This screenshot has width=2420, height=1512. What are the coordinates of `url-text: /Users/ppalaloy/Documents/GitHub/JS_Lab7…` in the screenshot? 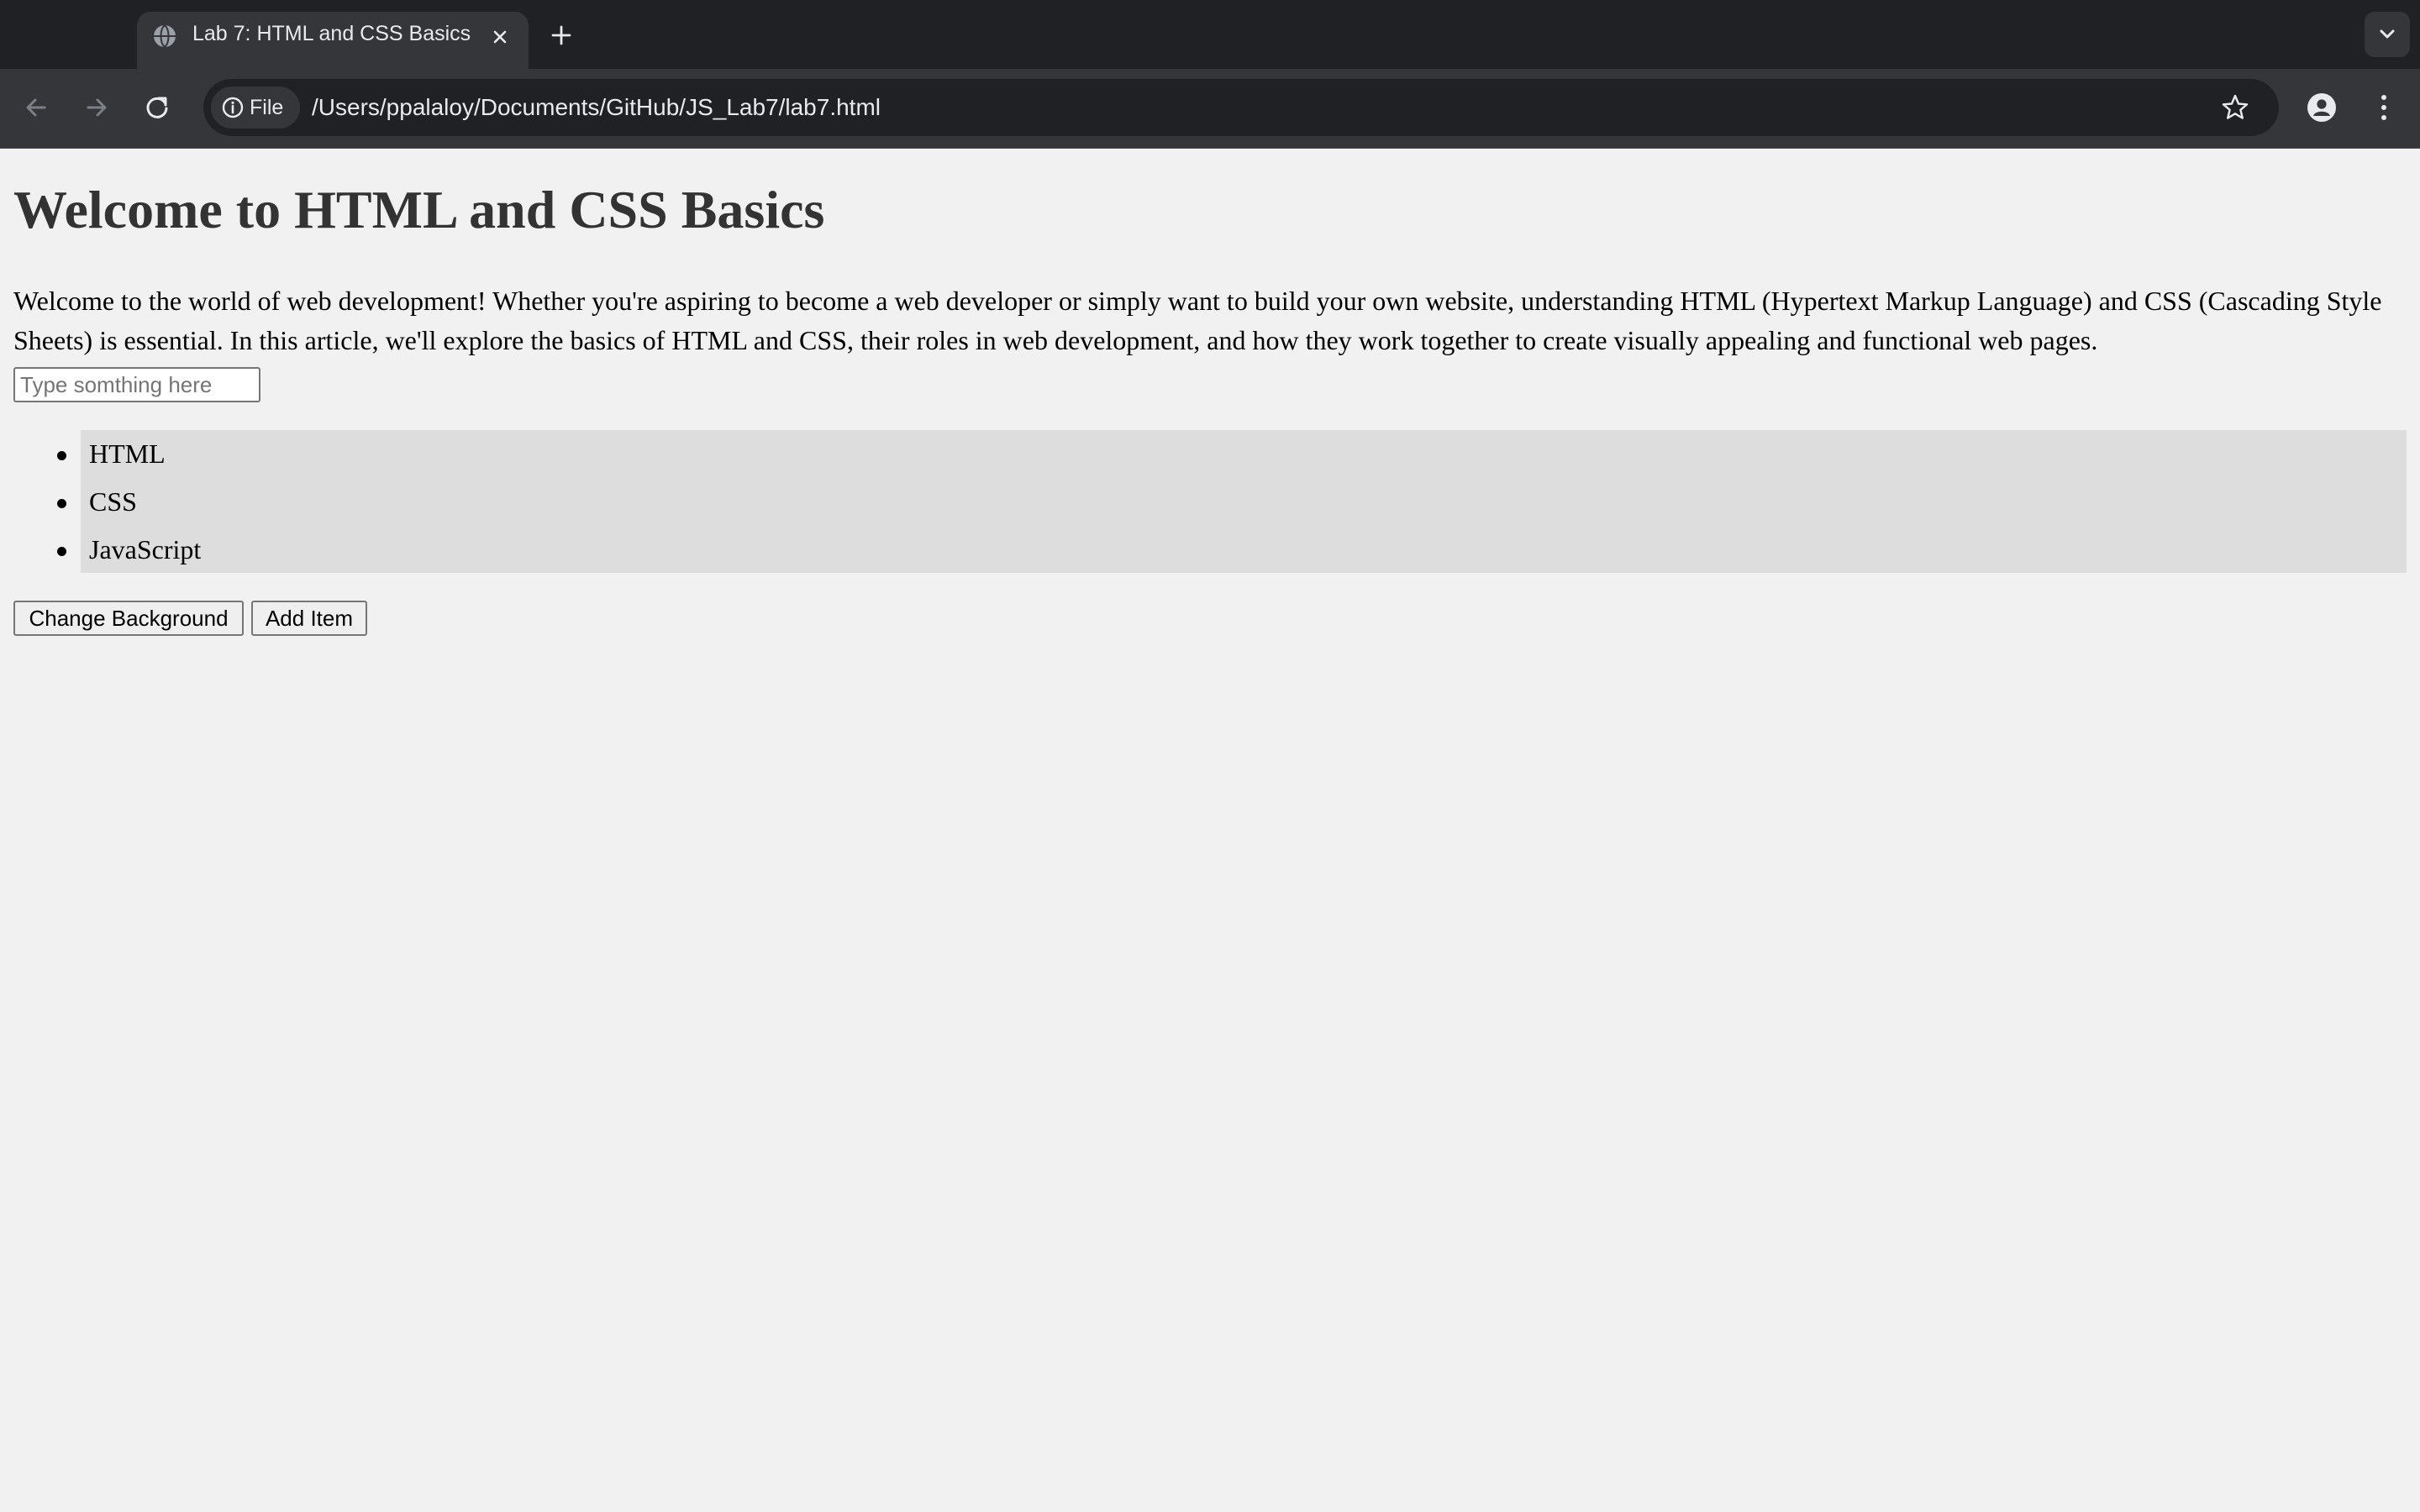 It's located at (597, 107).